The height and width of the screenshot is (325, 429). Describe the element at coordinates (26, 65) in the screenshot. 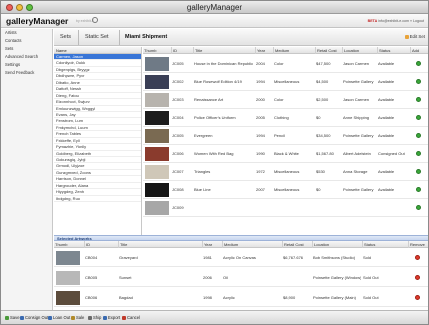

I see `sidebar-item-settings: Settings` at that location.